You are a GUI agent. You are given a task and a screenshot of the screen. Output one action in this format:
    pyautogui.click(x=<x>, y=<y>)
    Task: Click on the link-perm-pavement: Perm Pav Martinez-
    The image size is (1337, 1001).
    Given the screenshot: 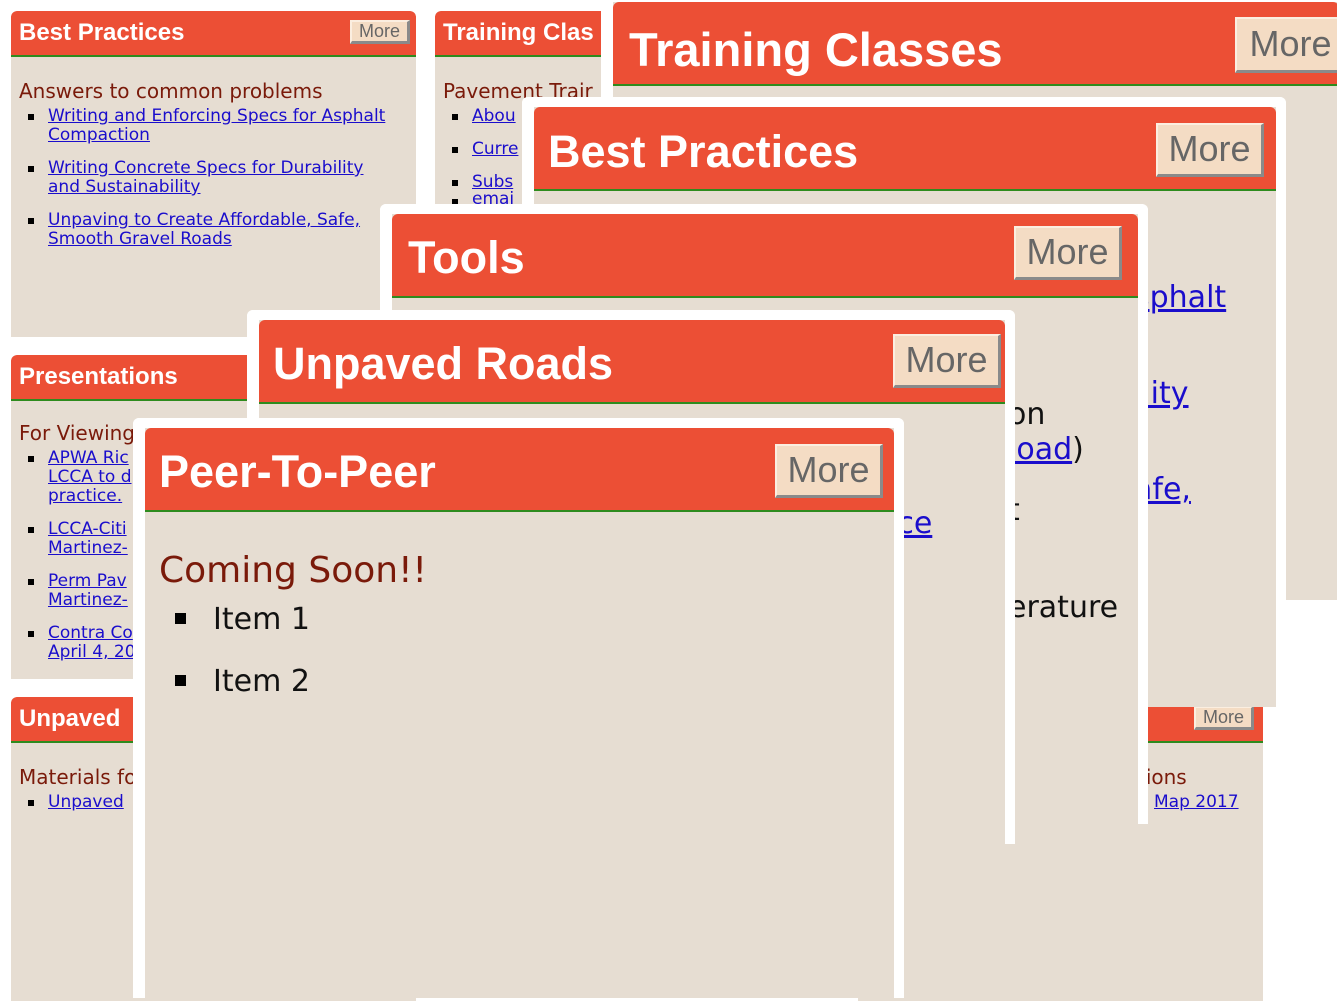 What is the action you would take?
    pyautogui.click(x=88, y=590)
    